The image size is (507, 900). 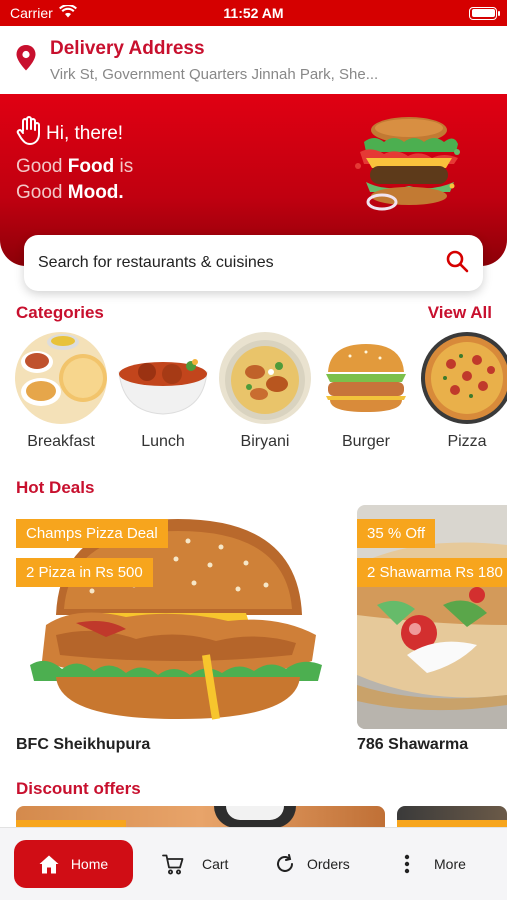 What do you see at coordinates (467, 441) in the screenshot?
I see `category-label: Pizza` at bounding box center [467, 441].